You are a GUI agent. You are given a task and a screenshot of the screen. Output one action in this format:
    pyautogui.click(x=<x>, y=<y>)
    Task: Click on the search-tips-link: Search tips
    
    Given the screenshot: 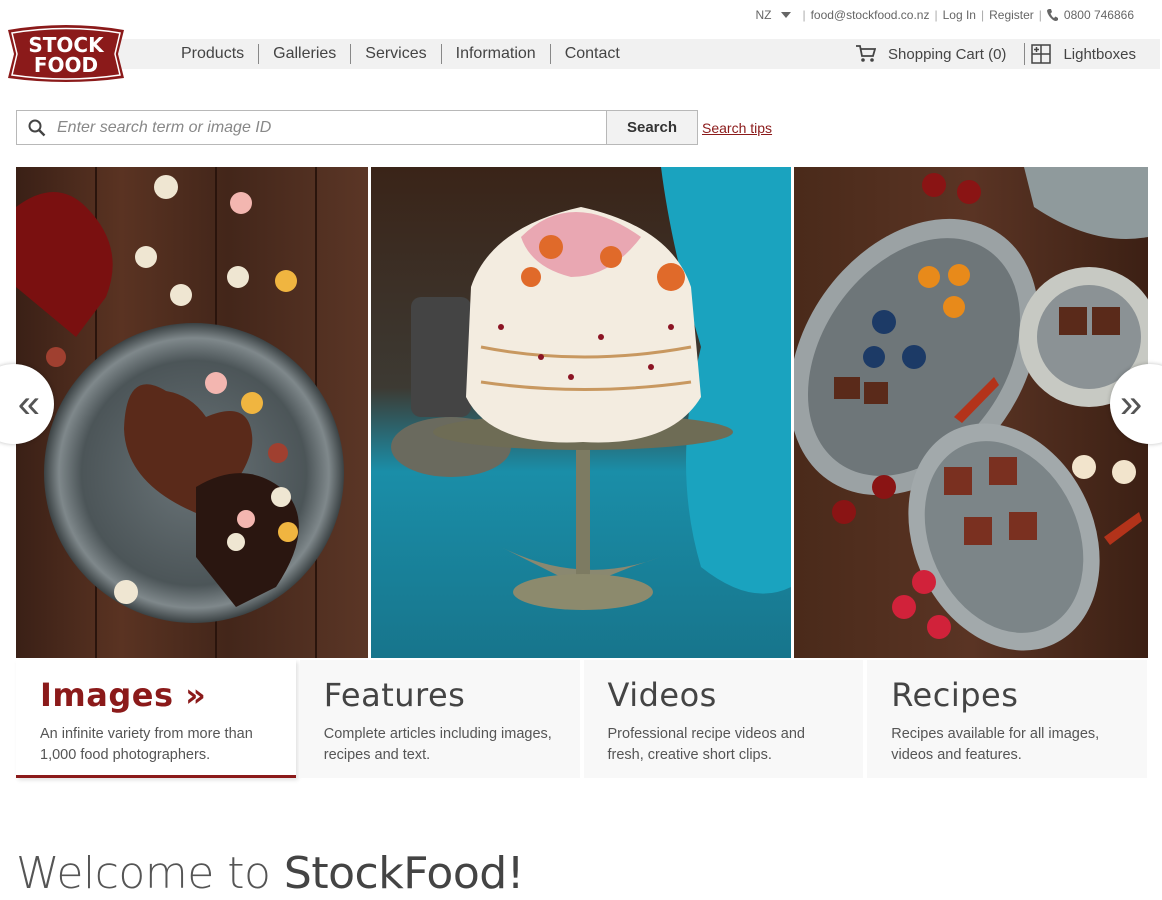 What is the action you would take?
    pyautogui.click(x=737, y=128)
    